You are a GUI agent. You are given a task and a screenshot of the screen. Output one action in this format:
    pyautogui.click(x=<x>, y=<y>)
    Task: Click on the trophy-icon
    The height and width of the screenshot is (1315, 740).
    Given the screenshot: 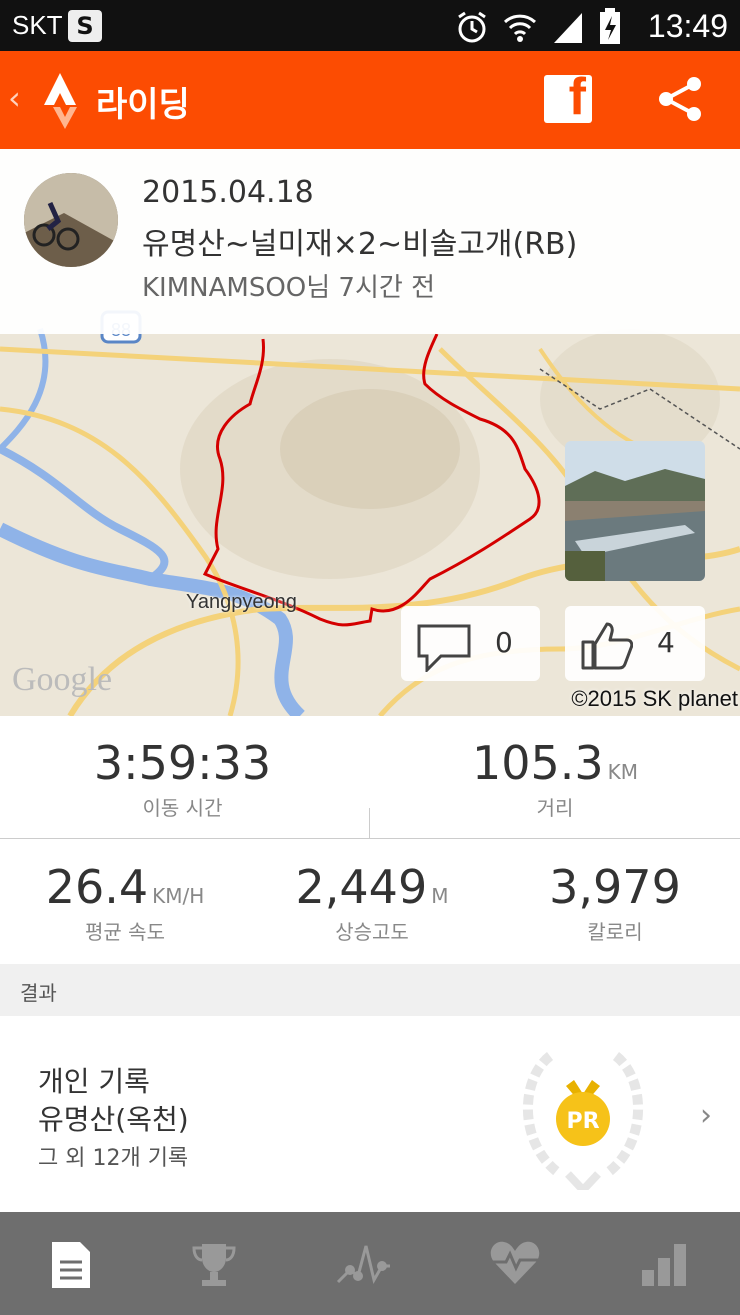 What is the action you would take?
    pyautogui.click(x=215, y=1265)
    